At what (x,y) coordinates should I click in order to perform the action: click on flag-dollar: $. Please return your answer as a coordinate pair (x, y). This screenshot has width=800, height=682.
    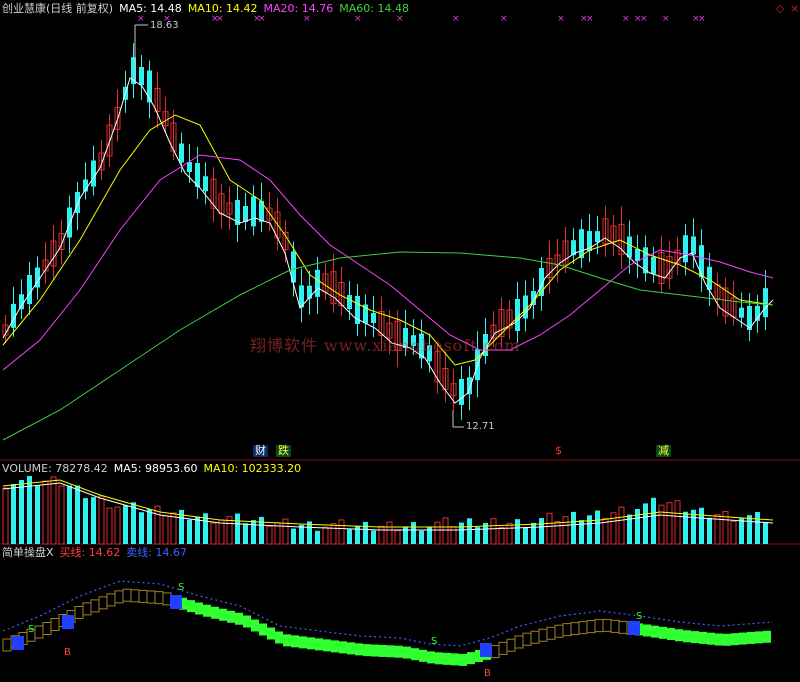
    Looking at the image, I should click on (558, 451).